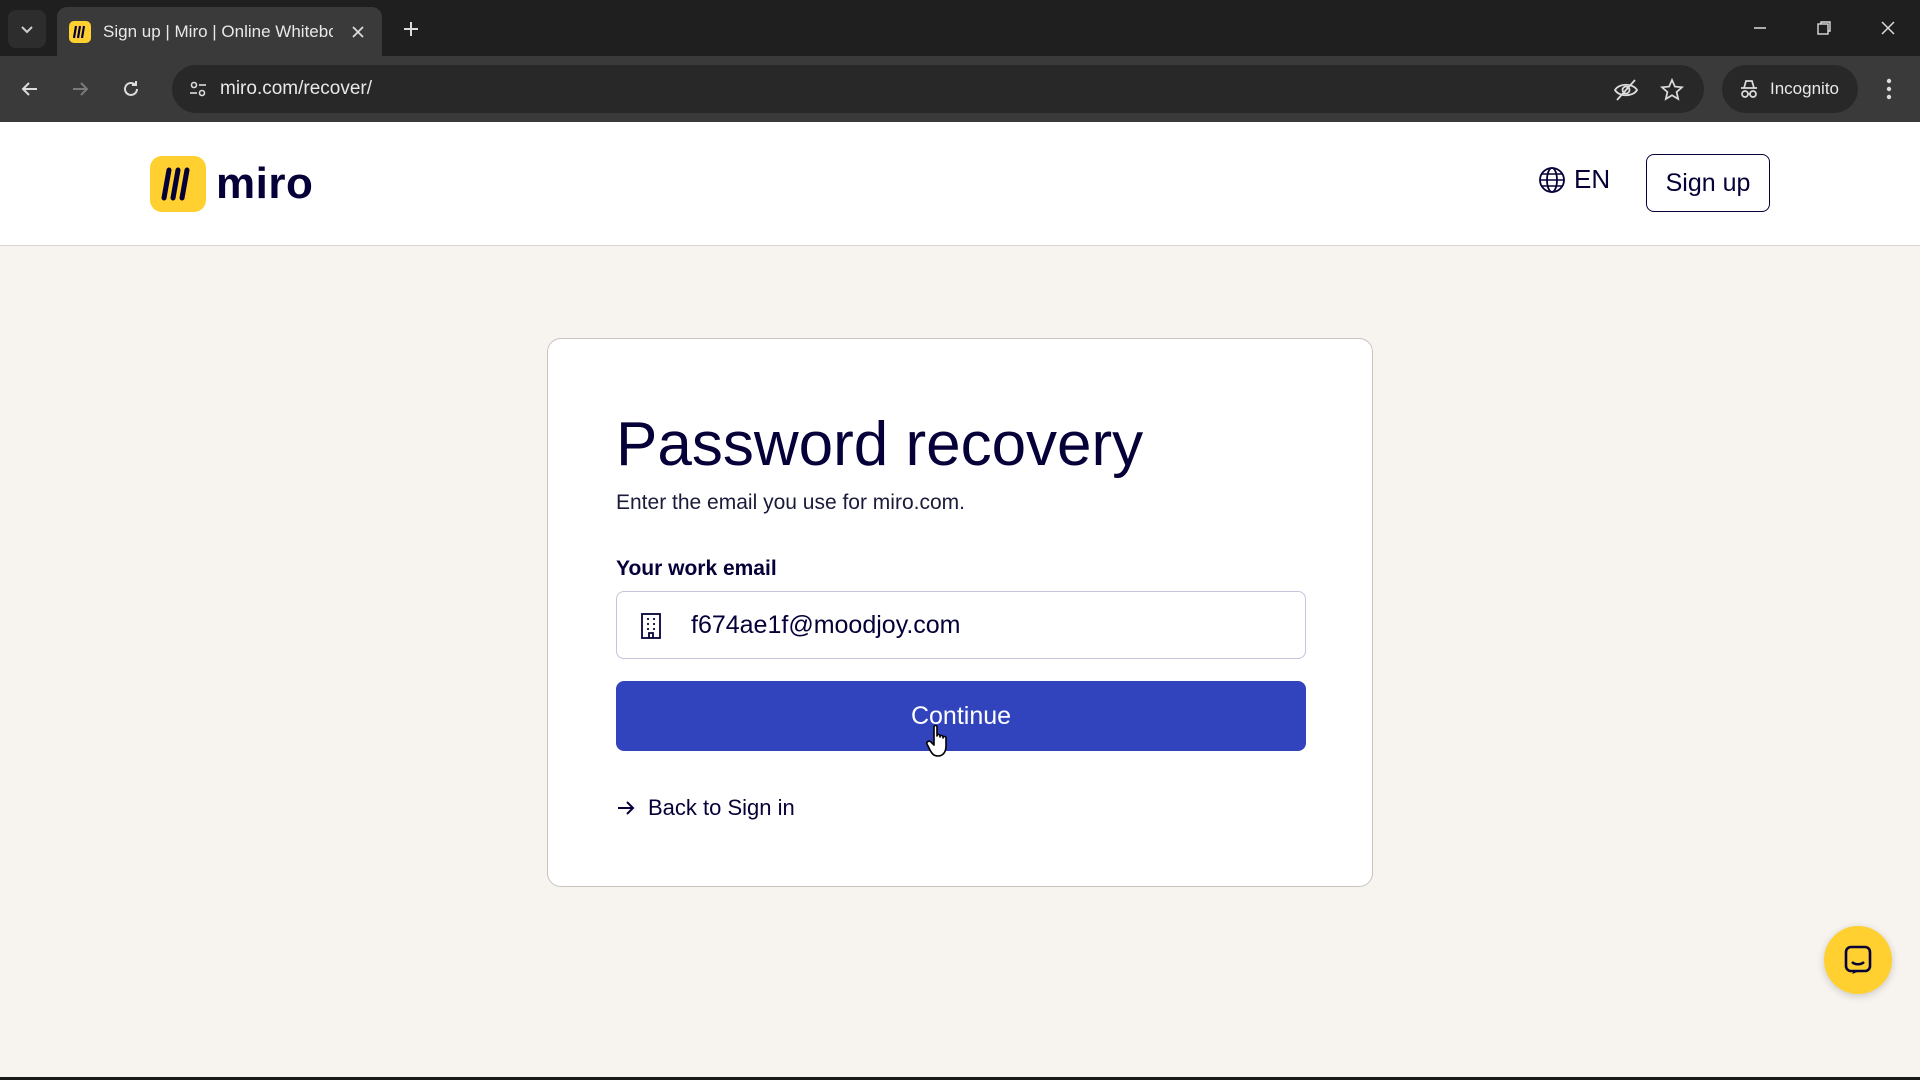 Image resolution: width=1920 pixels, height=1080 pixels. I want to click on page-subtitle: Enter the email you use for miro.com., so click(790, 502).